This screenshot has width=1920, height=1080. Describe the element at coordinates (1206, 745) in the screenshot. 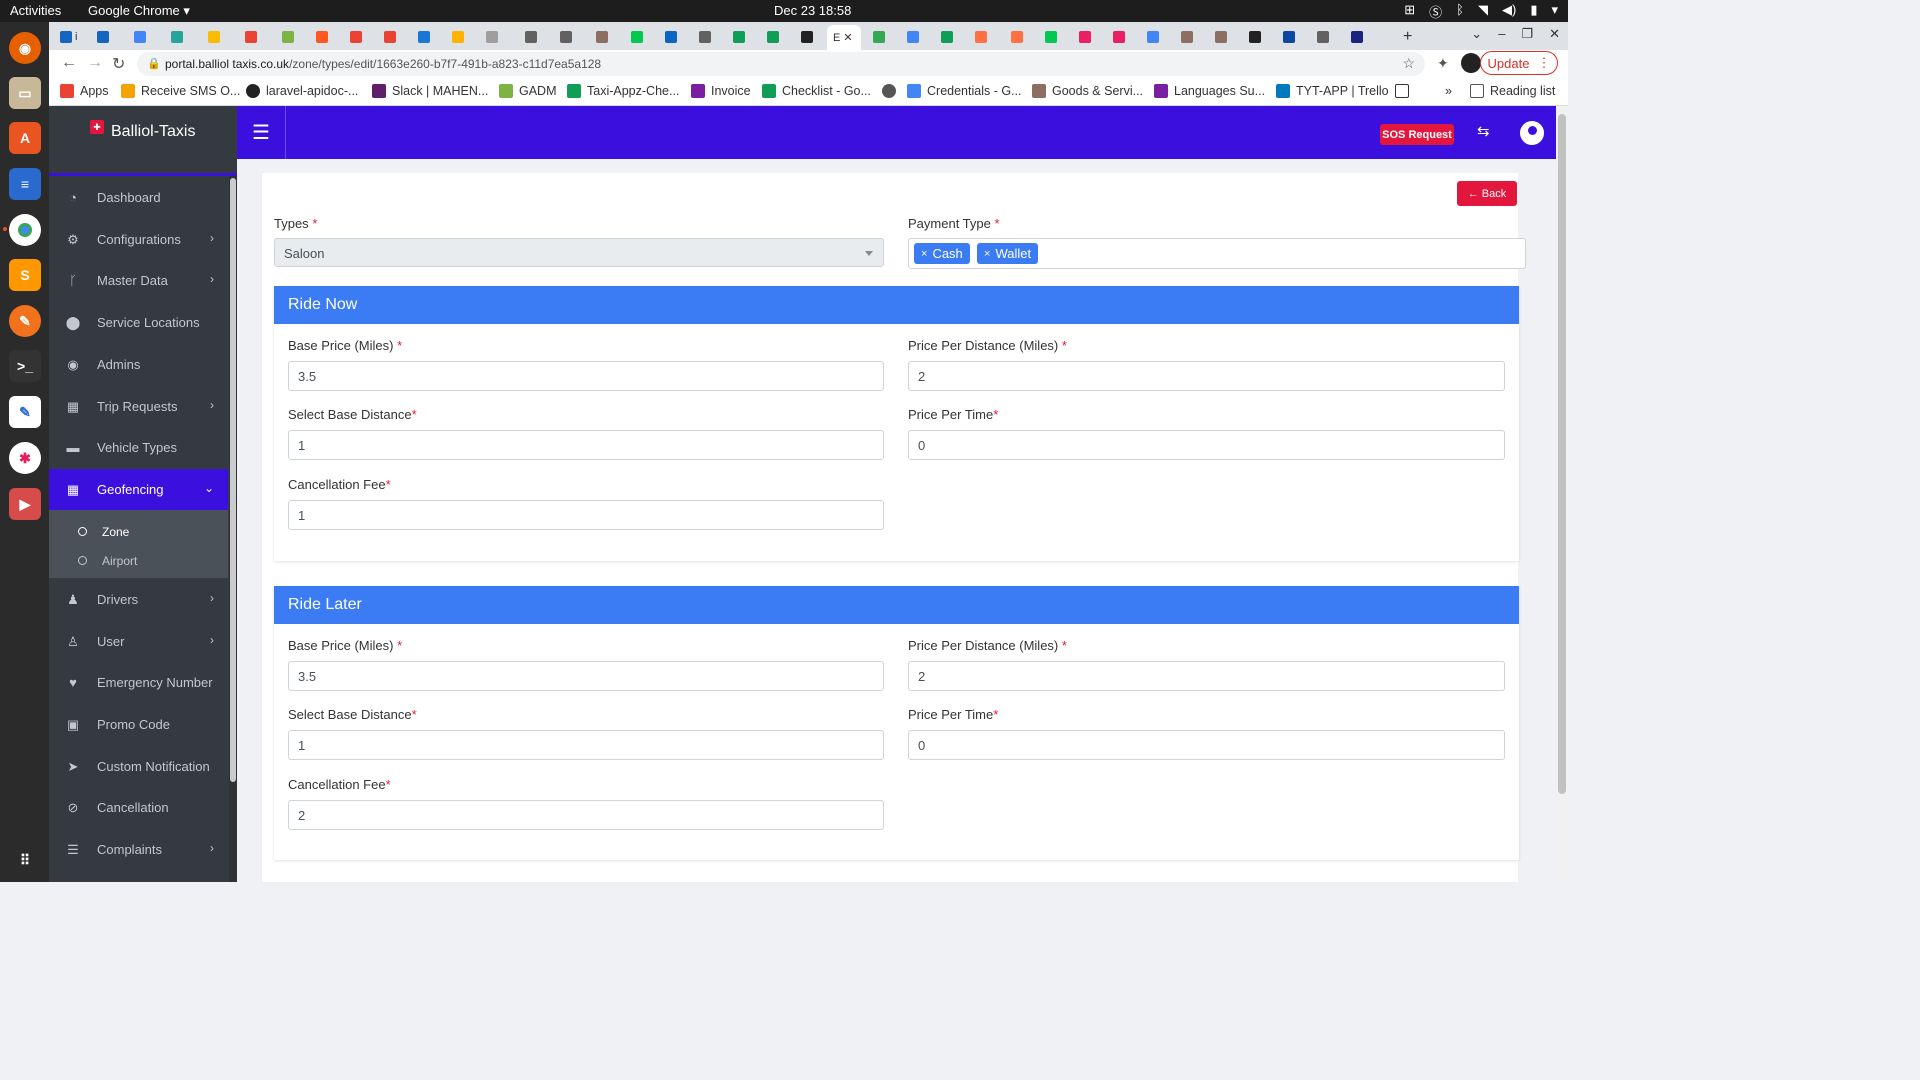

I see `ride-later-price-per-time-input: 0` at that location.